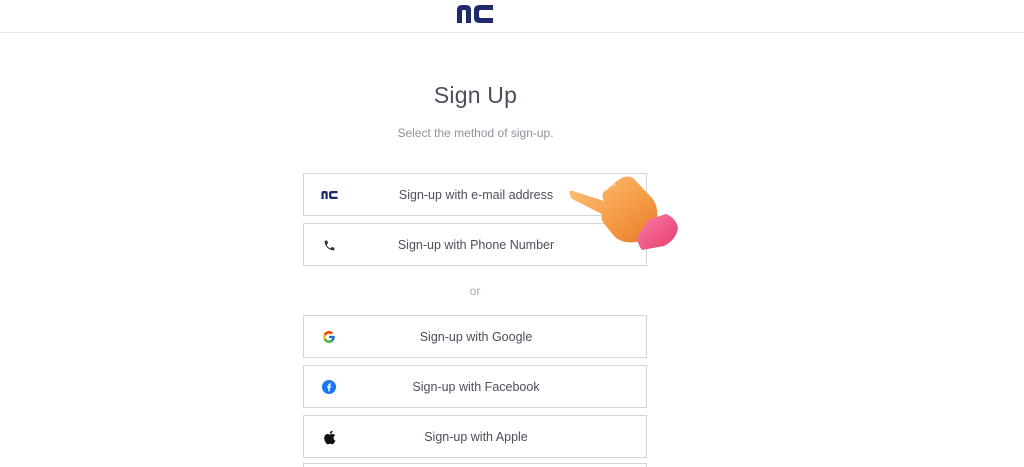  Describe the element at coordinates (475, 133) in the screenshot. I see `page-subtitle: Select the method of sign-up.` at that location.